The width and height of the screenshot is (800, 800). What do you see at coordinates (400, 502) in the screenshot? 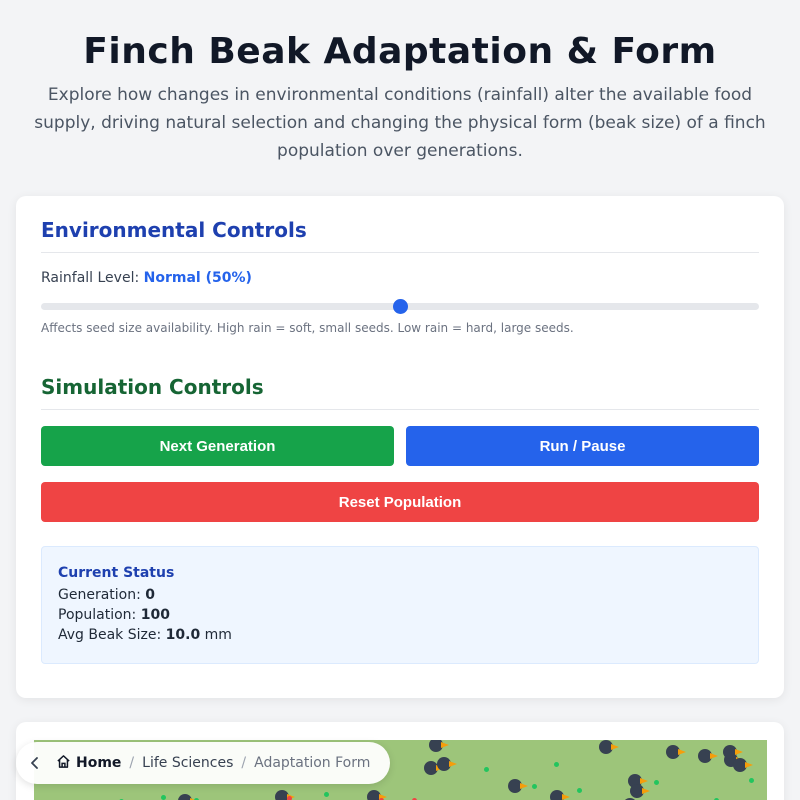
I see `reset-population-button: Reset Population` at bounding box center [400, 502].